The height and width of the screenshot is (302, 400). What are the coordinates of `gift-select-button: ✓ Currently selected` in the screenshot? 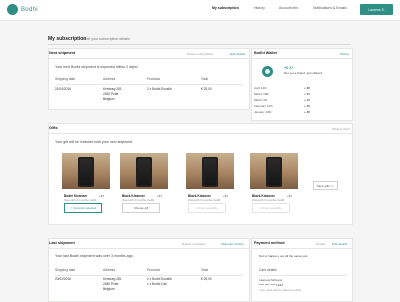 It's located at (83, 208).